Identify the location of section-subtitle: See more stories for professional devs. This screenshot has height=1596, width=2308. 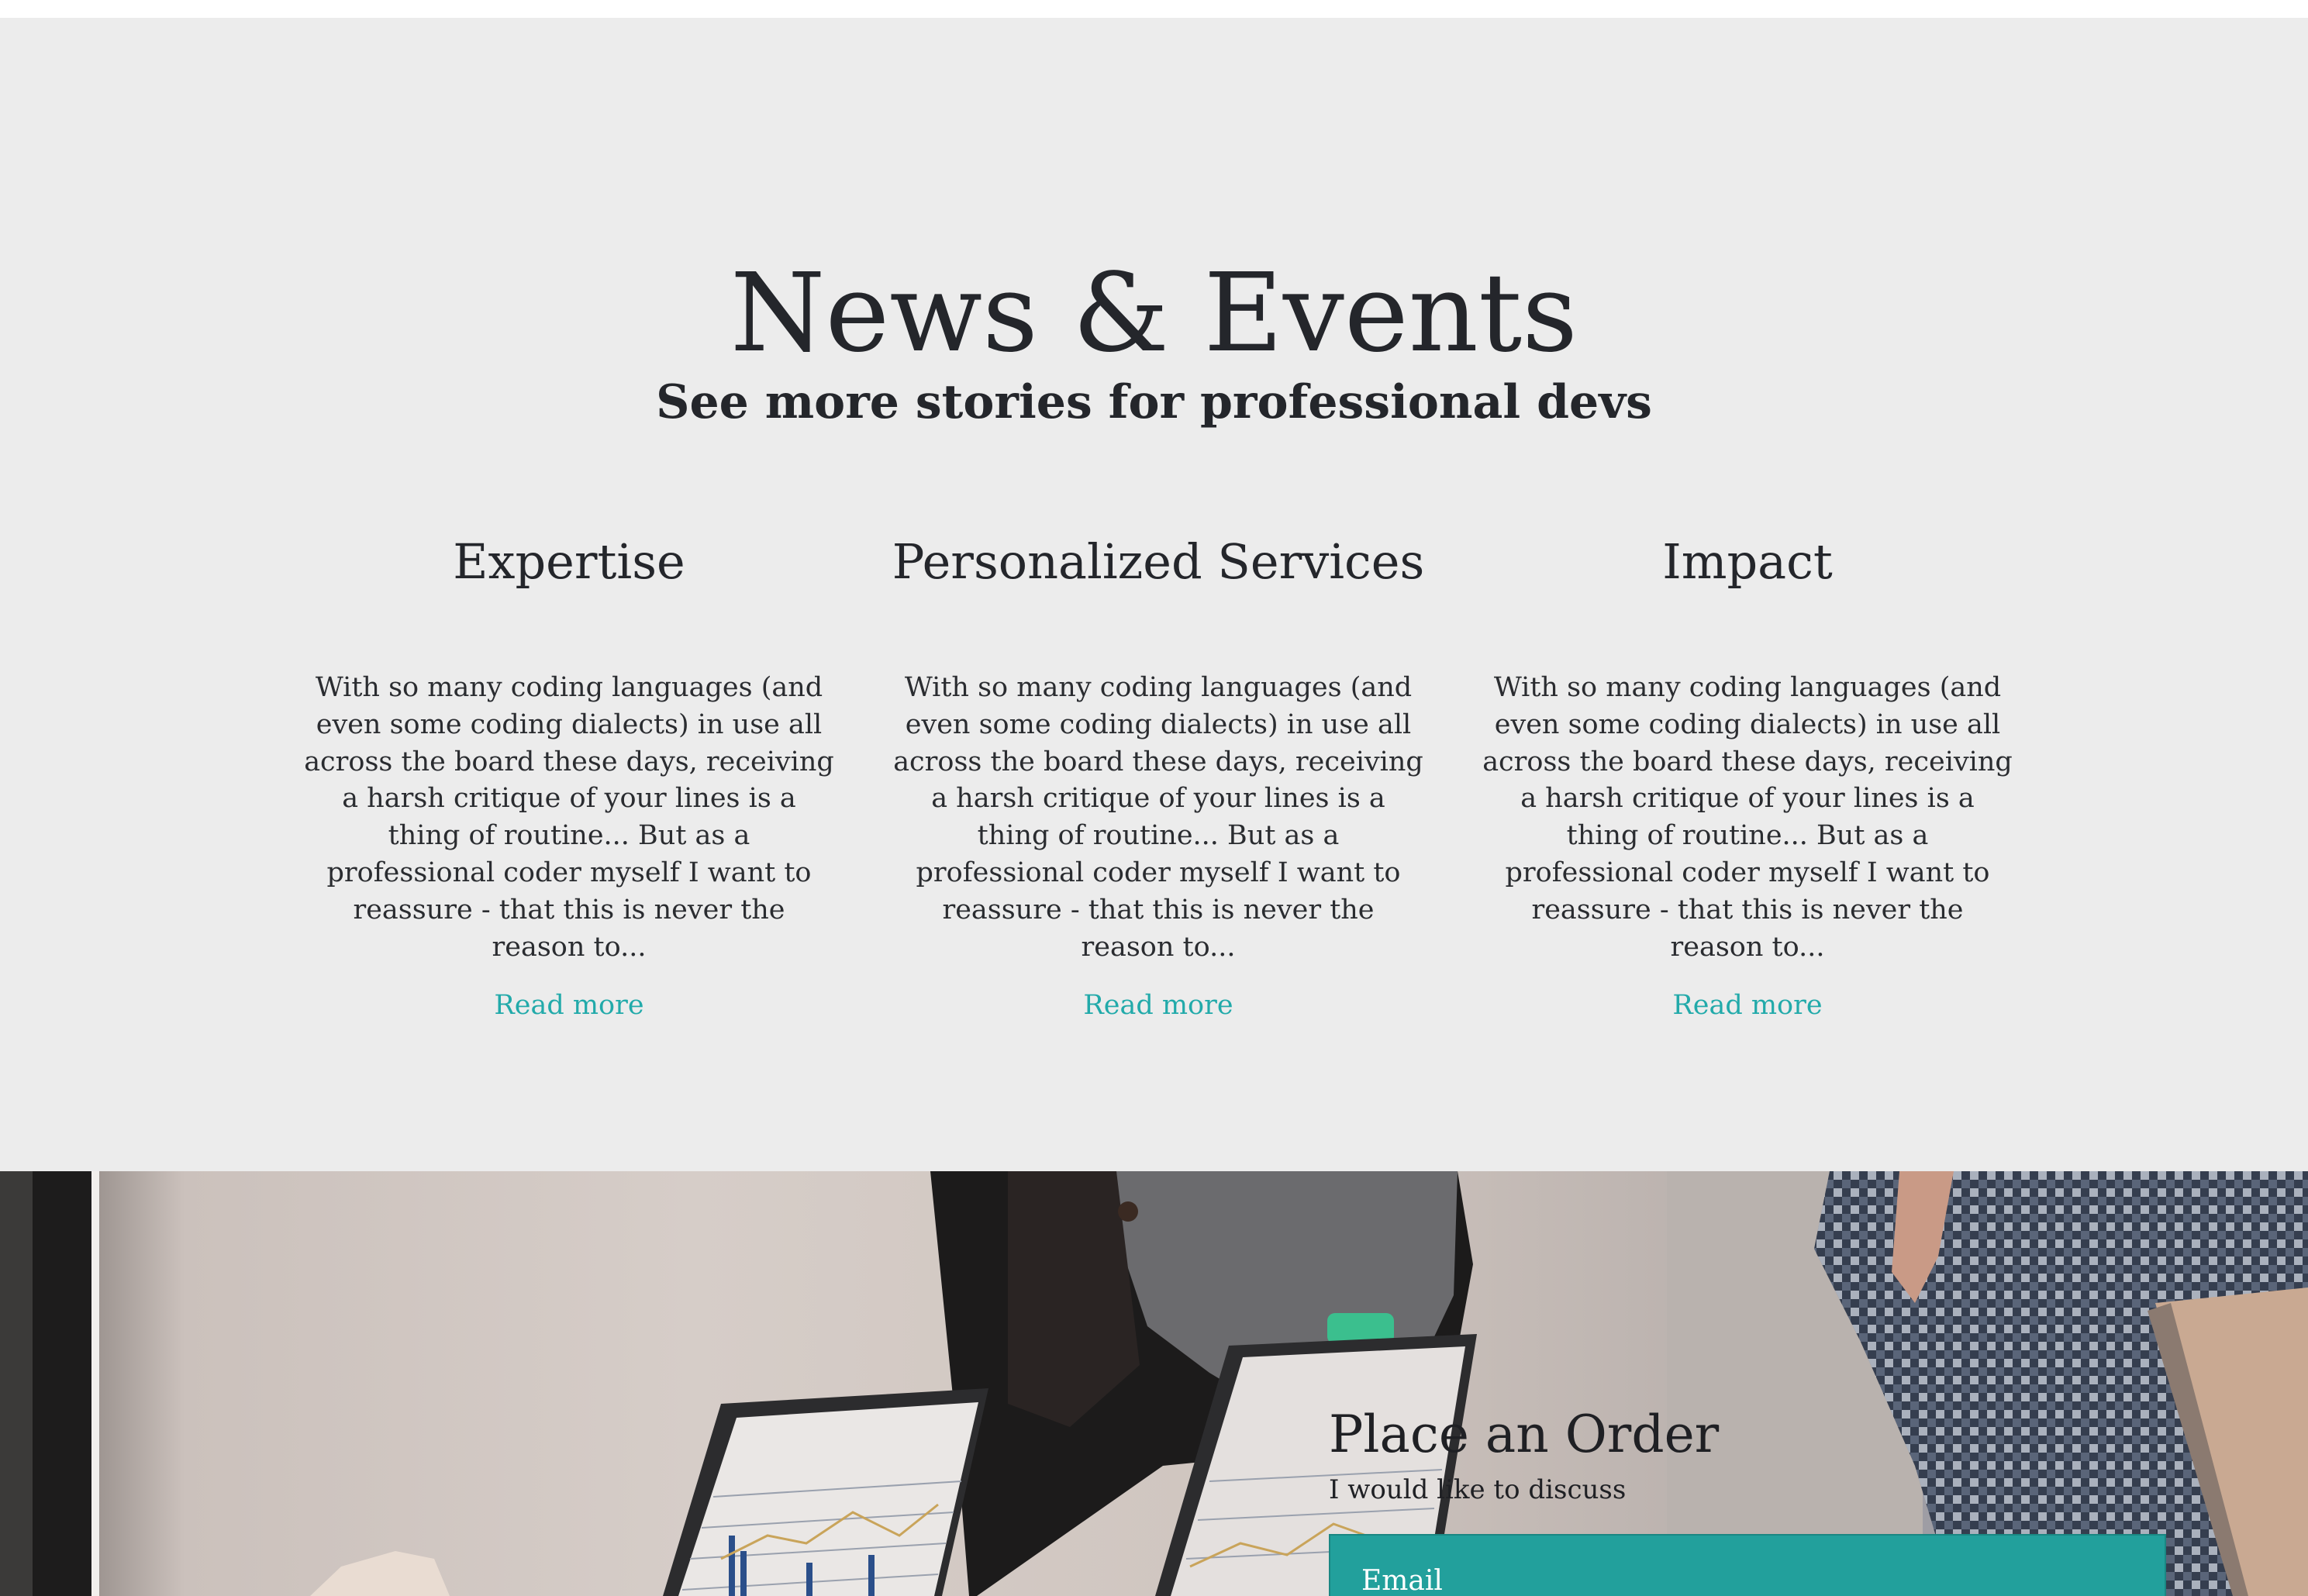
(1154, 402).